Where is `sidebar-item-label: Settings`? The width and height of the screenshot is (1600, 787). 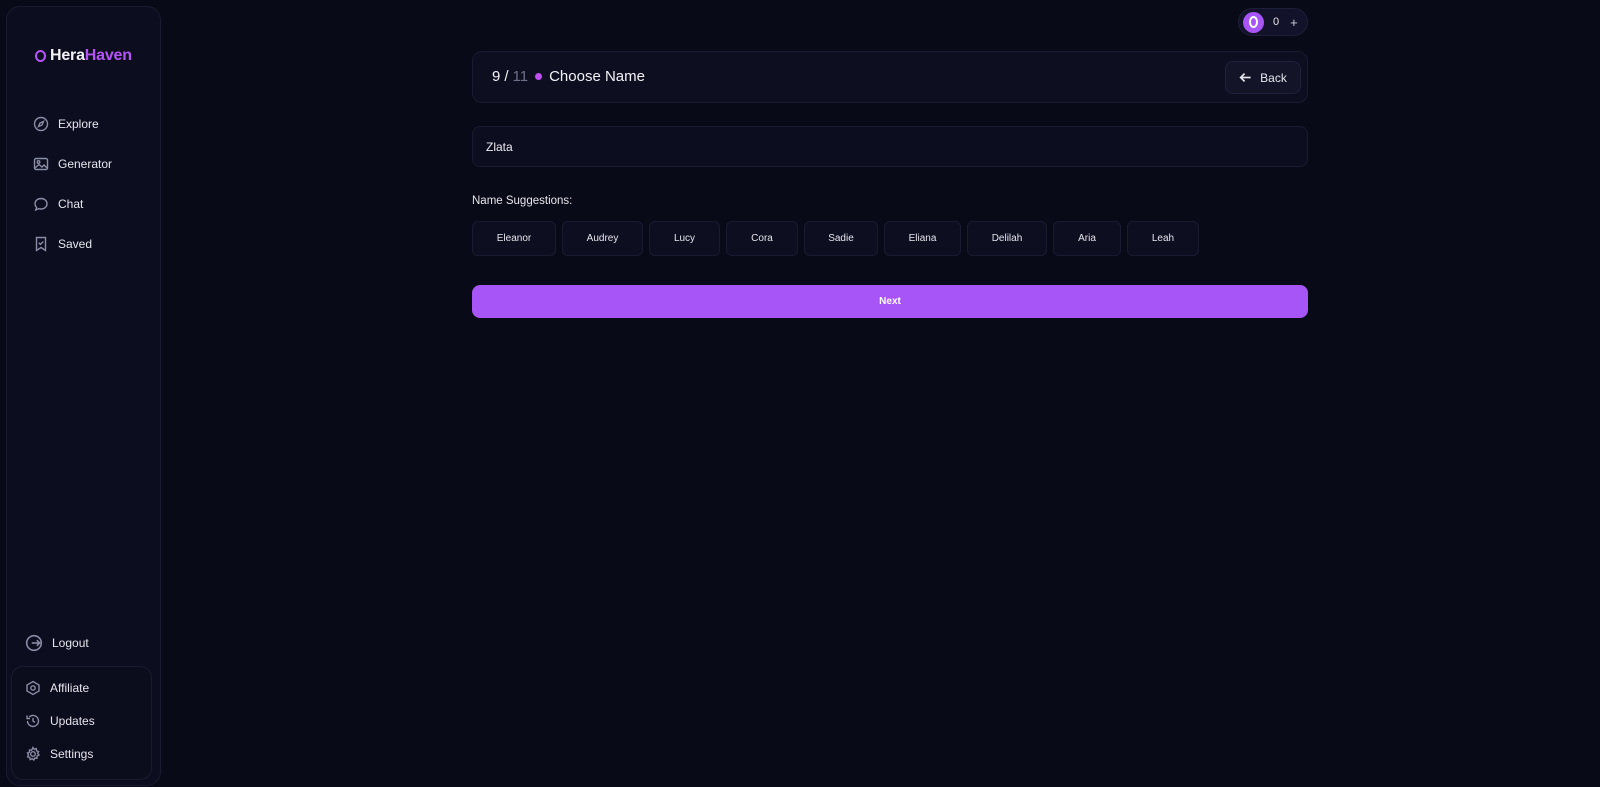
sidebar-item-label: Settings is located at coordinates (72, 754).